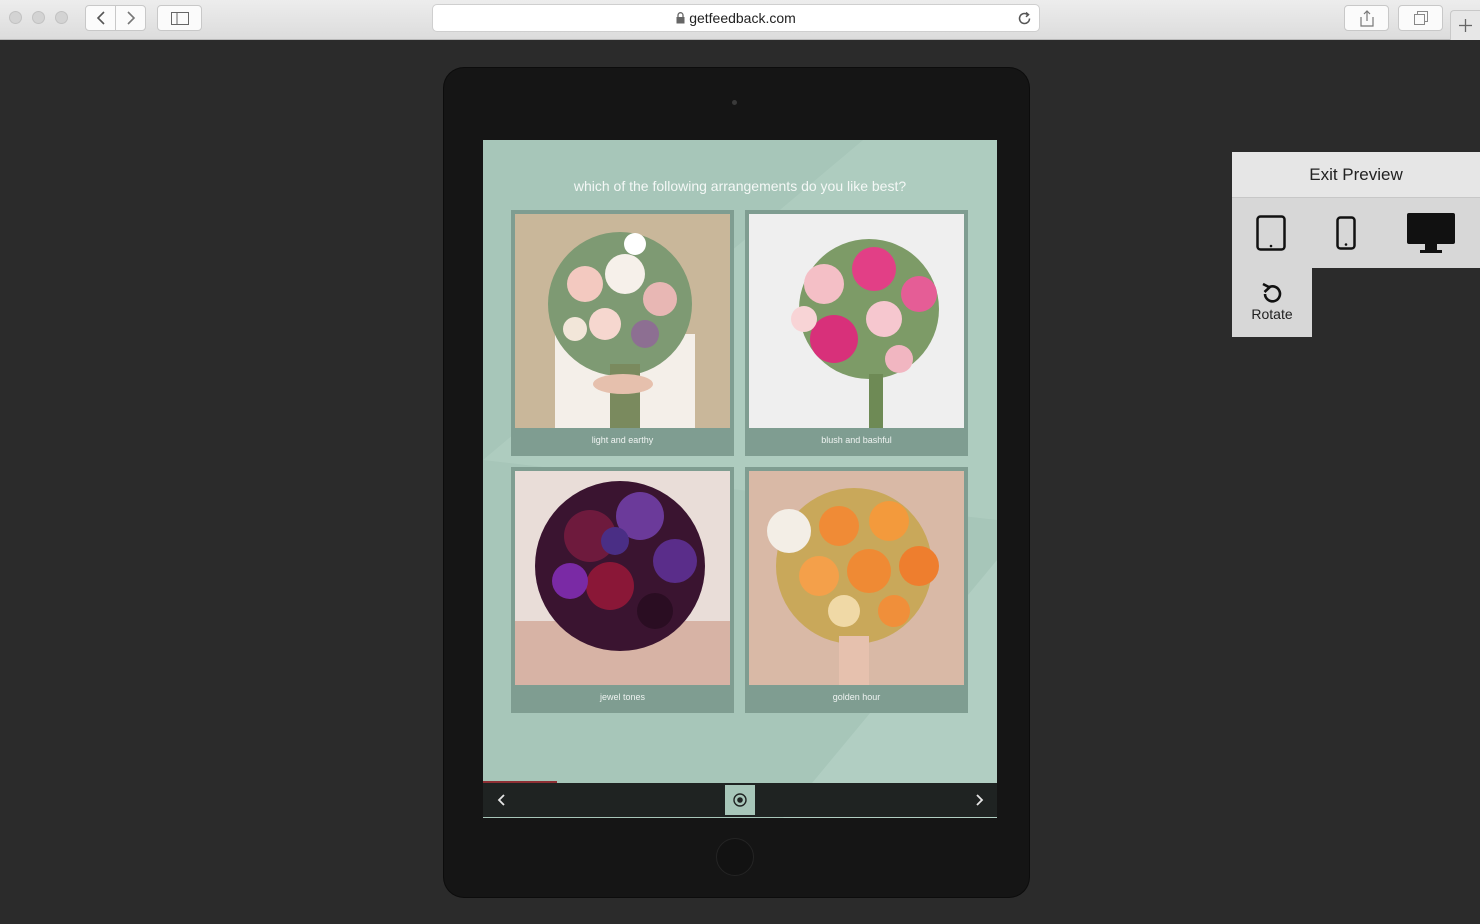 The width and height of the screenshot is (1480, 924). I want to click on close-window-button, so click(15, 17).